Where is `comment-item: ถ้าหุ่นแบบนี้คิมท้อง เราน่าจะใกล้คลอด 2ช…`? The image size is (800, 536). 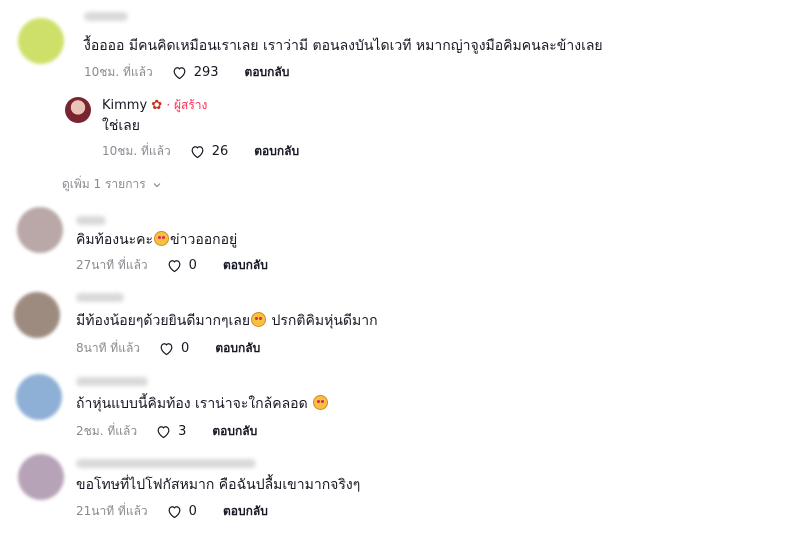 comment-item: ถ้าหุ่นแบบนี้คิมท้อง เราน่าจะใกล้คลอด 2ช… is located at coordinates (400, 412).